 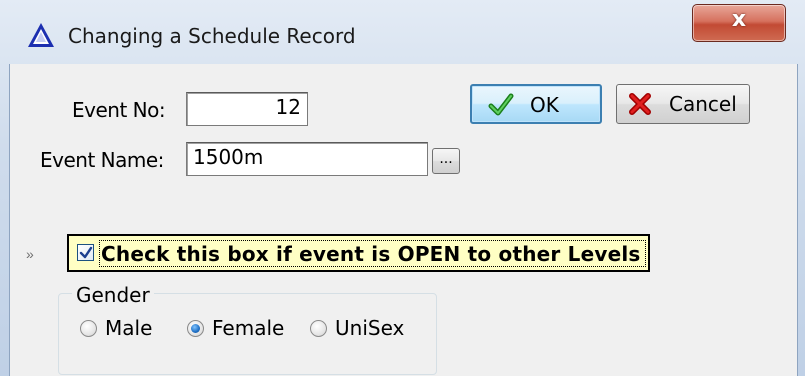 I want to click on green-check-icon, so click(x=501, y=104).